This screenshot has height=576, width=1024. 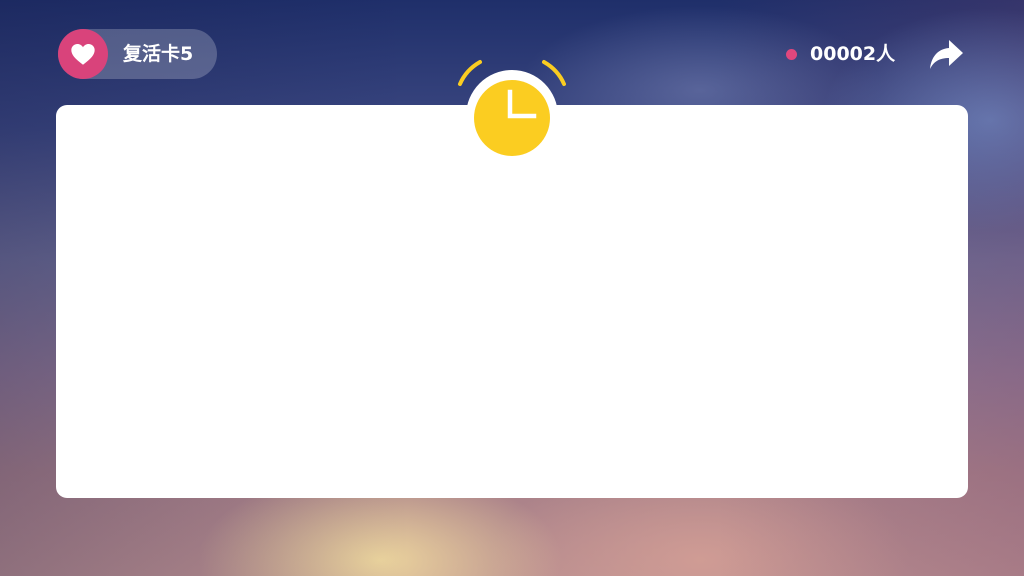 I want to click on share-arrow-icon, so click(x=946, y=54).